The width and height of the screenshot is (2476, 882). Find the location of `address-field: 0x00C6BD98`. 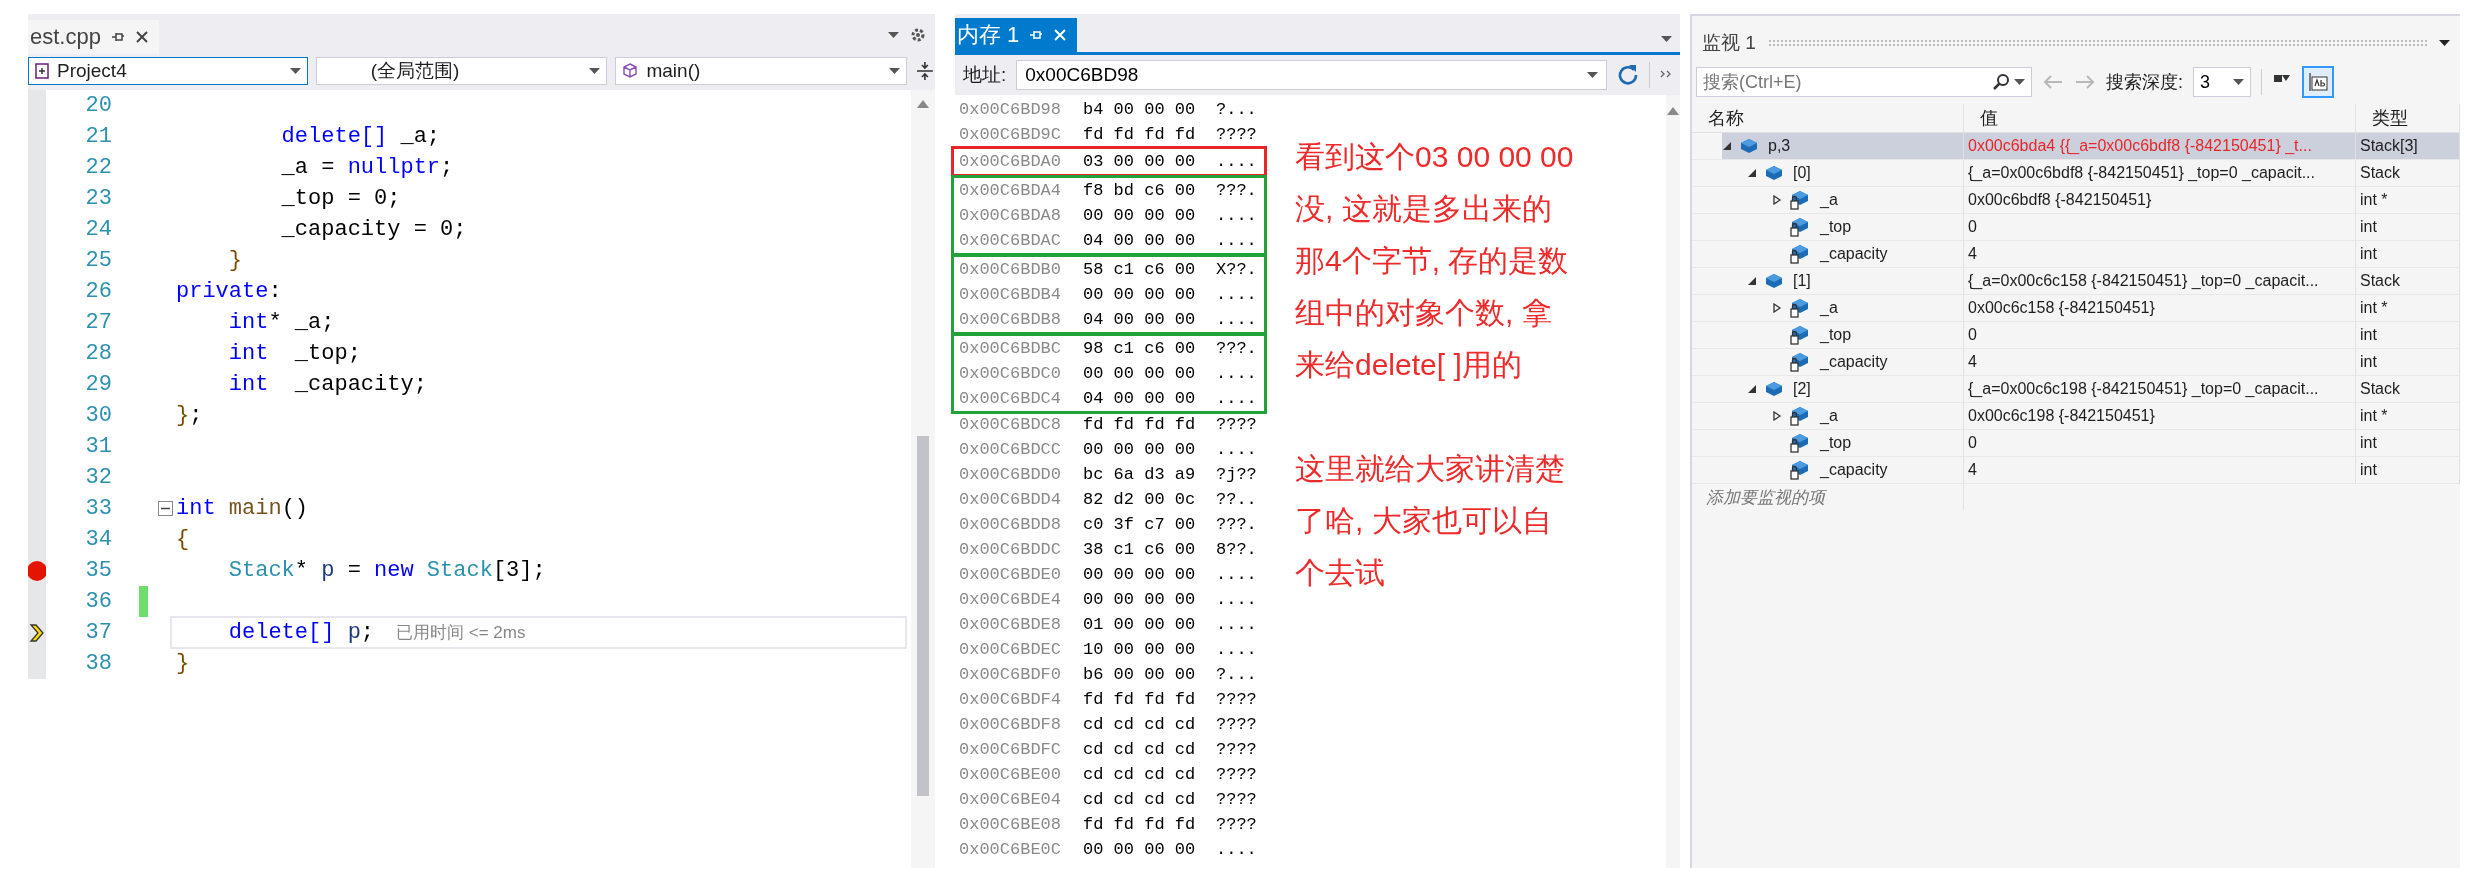

address-field: 0x00C6BD98 is located at coordinates (1311, 75).